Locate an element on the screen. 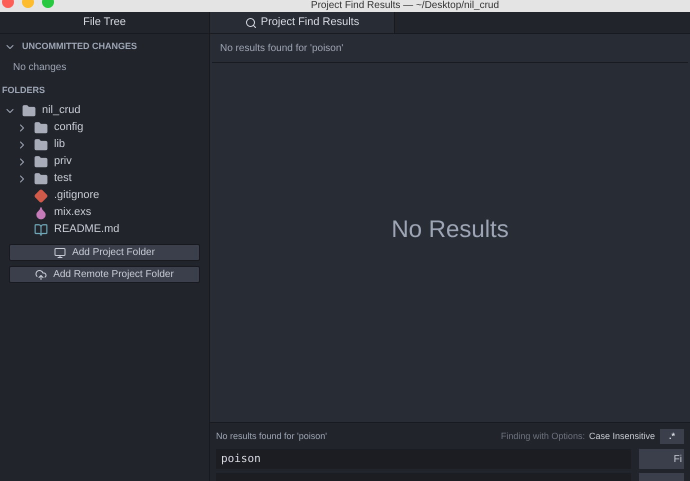 The height and width of the screenshot is (481, 690). find-message: No results found for 'poison' is located at coordinates (271, 436).